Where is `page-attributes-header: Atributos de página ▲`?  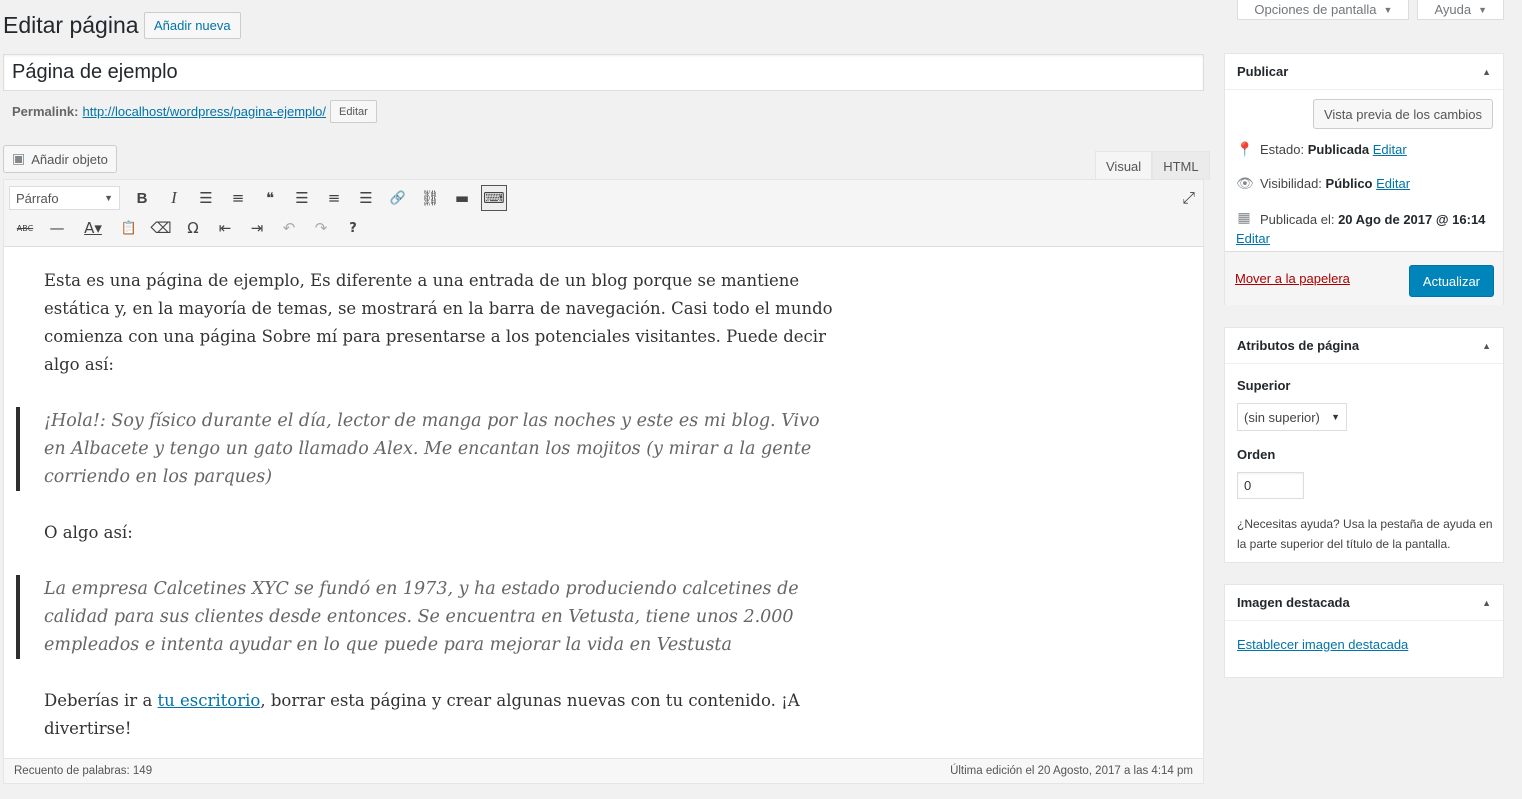
page-attributes-header: Atributos de página ▲ is located at coordinates (1364, 346).